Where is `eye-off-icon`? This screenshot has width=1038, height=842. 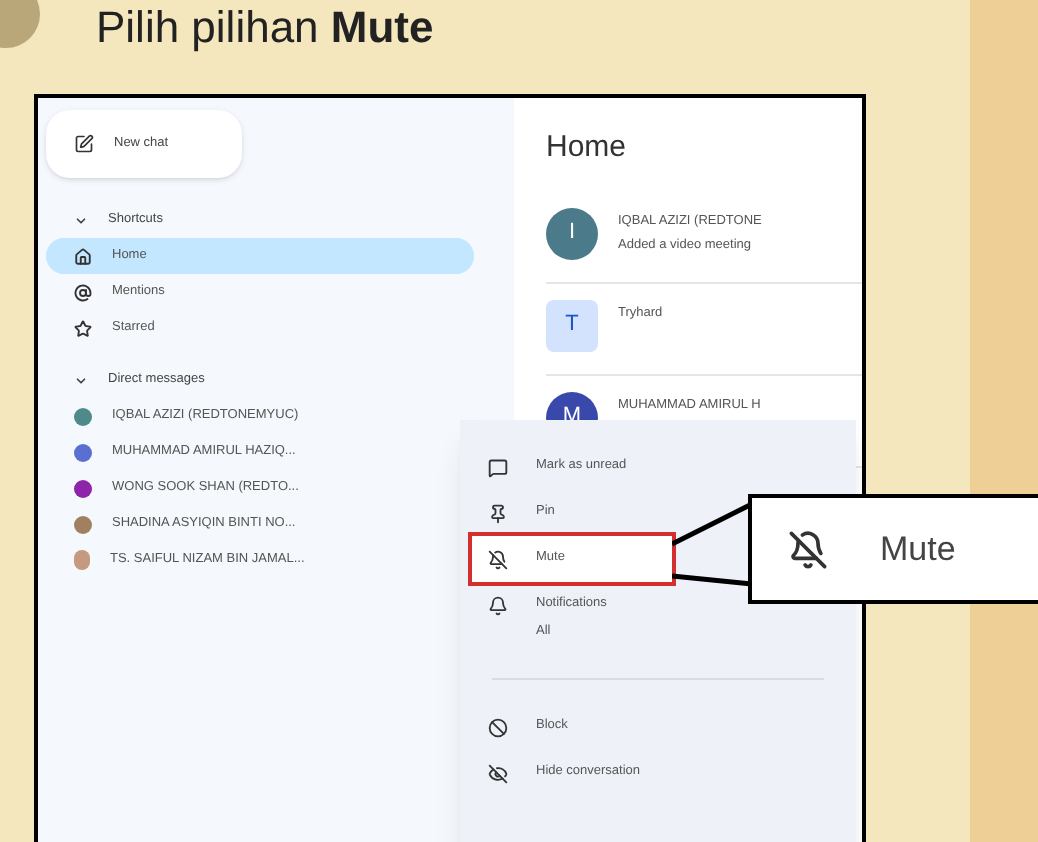
eye-off-icon is located at coordinates (498, 773).